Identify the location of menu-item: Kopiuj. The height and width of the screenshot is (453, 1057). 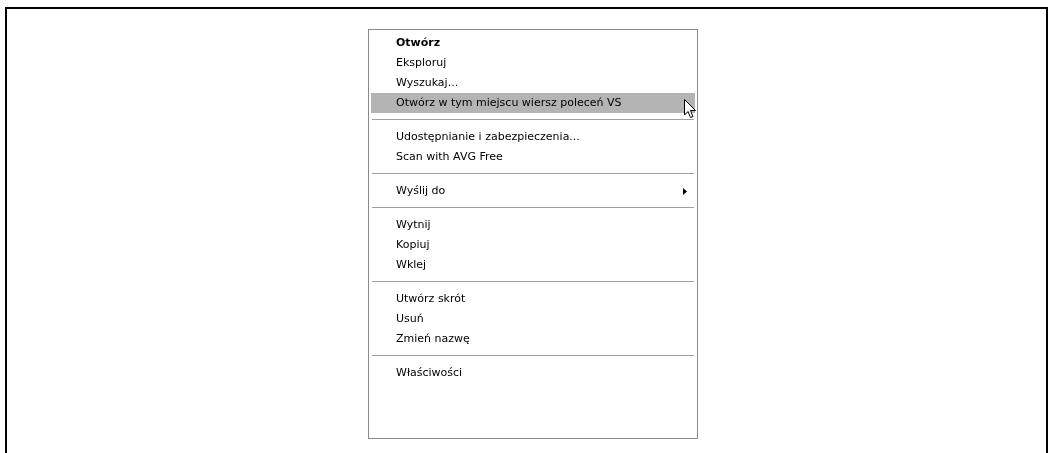
(533, 245).